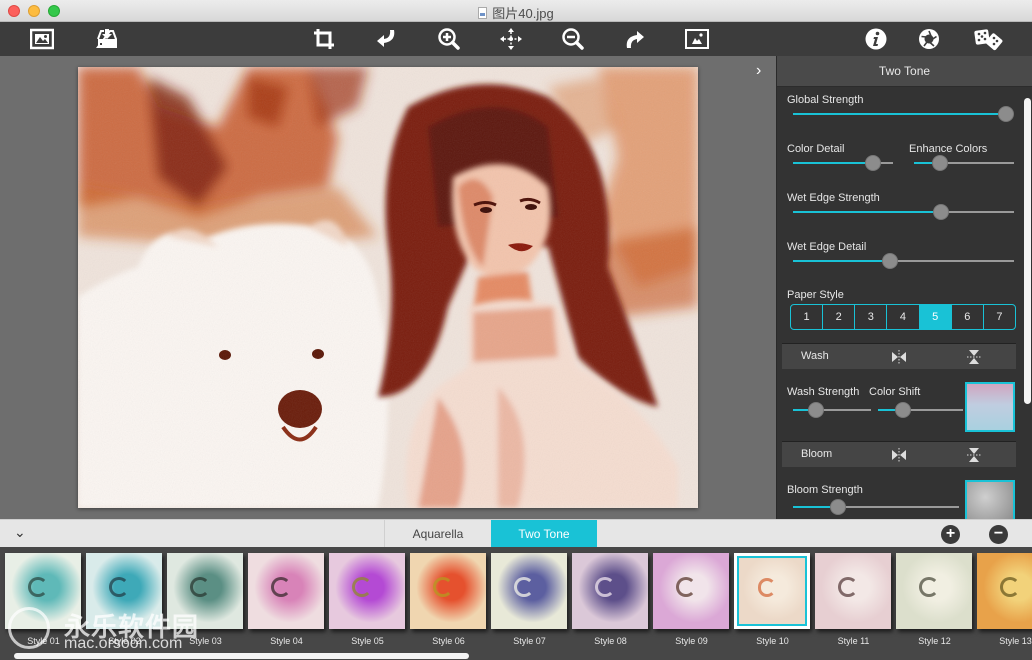 The image size is (1032, 660). What do you see at coordinates (772, 641) in the screenshot?
I see `style-thumbnail-label: Style 10` at bounding box center [772, 641].